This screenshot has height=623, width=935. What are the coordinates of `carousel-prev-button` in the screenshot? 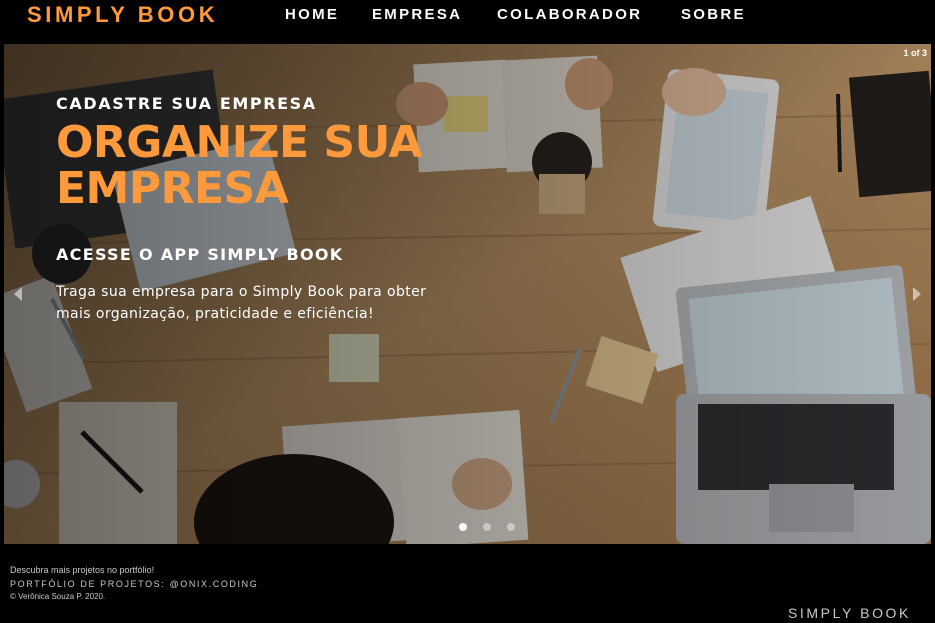 It's located at (18, 294).